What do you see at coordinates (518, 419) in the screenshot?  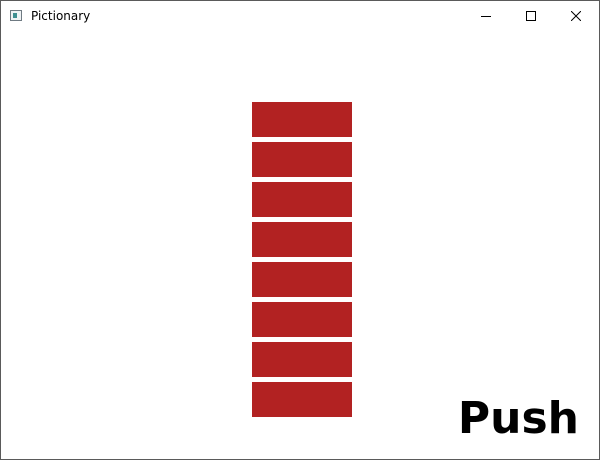 I see `push-label: Push` at bounding box center [518, 419].